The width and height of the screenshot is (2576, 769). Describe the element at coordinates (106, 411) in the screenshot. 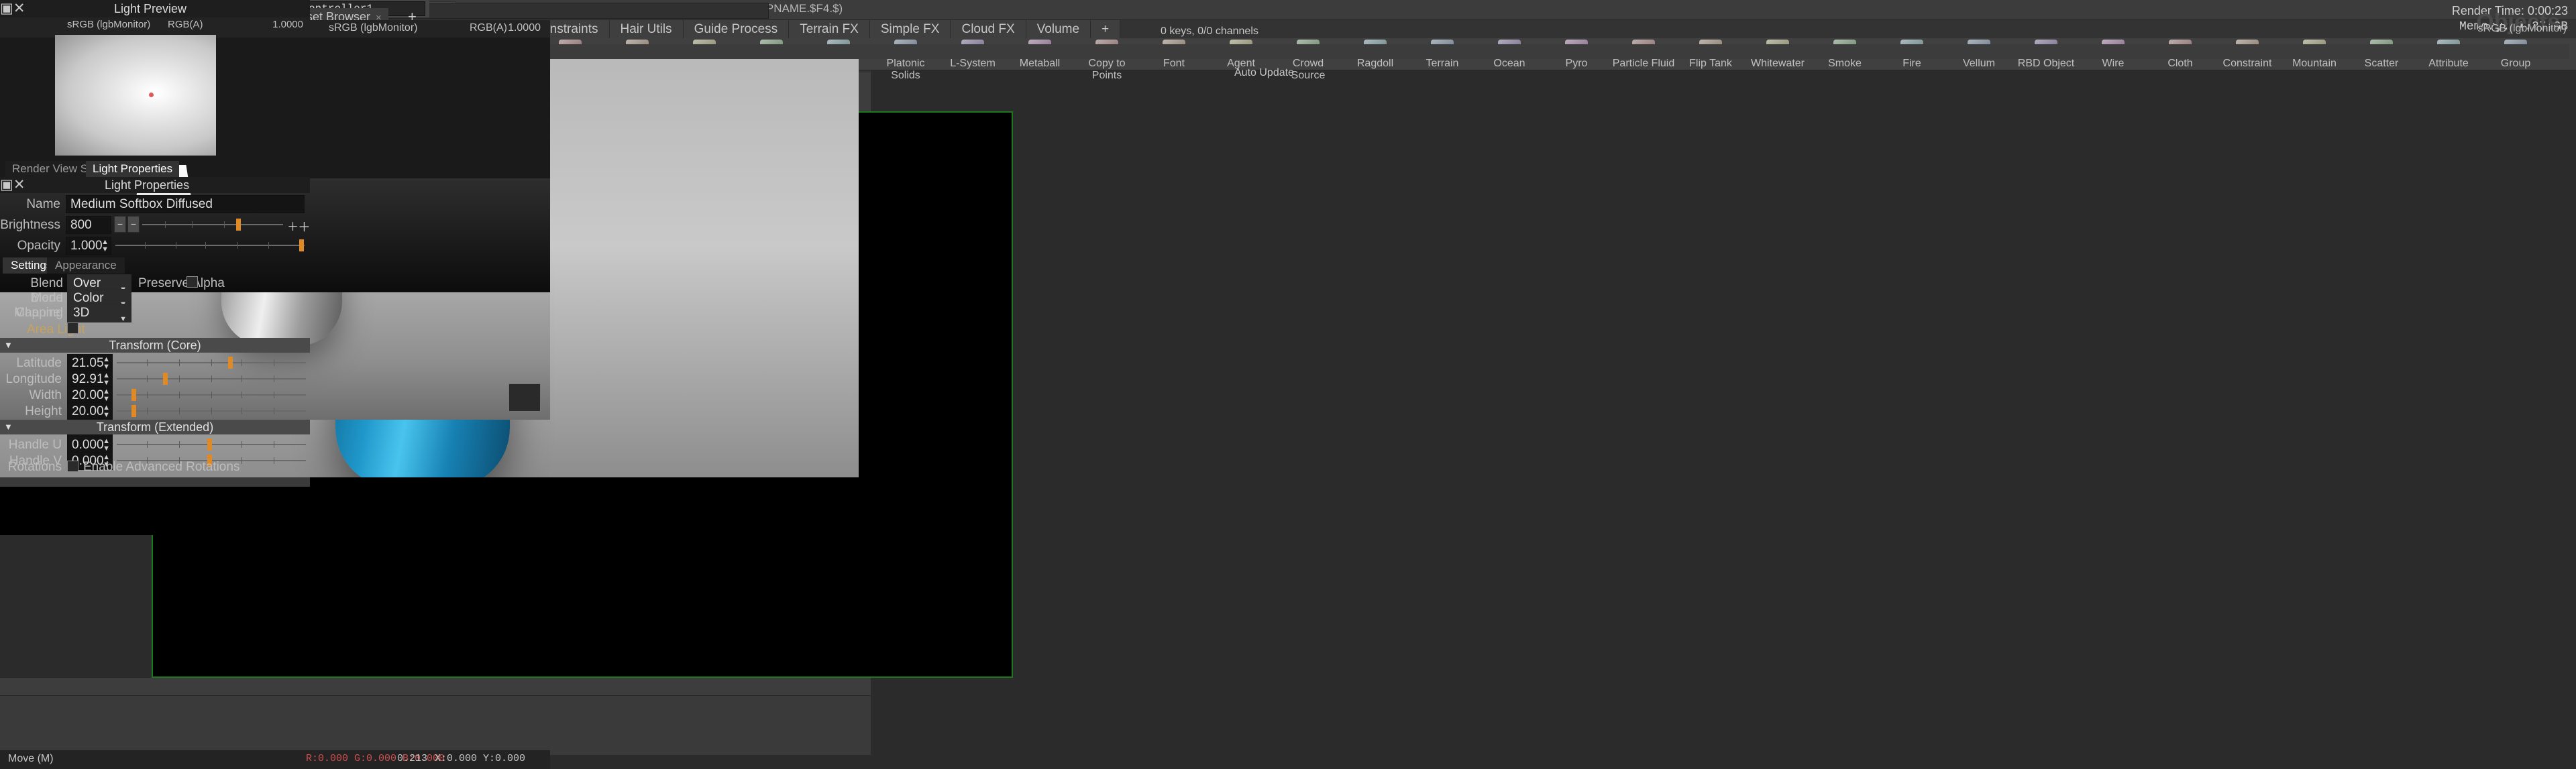

I see `height-stepper: ▲ ▼` at that location.